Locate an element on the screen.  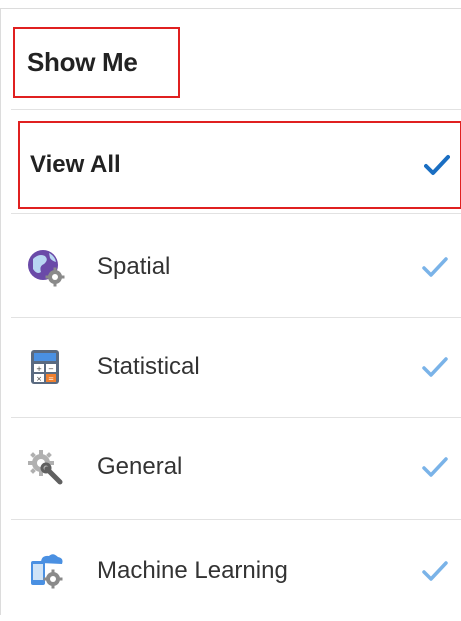
calculator-icon: + − × = is located at coordinates (45, 367).